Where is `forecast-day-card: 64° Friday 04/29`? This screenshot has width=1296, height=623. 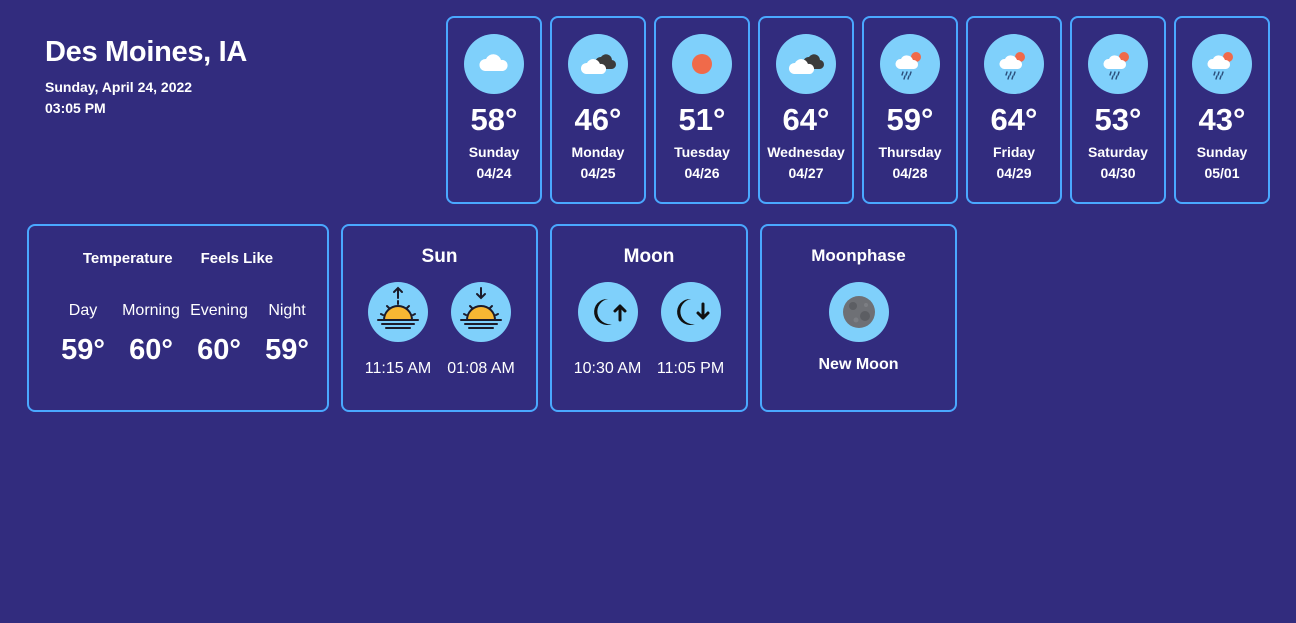
forecast-day-card: 64° Friday 04/29 is located at coordinates (1014, 110).